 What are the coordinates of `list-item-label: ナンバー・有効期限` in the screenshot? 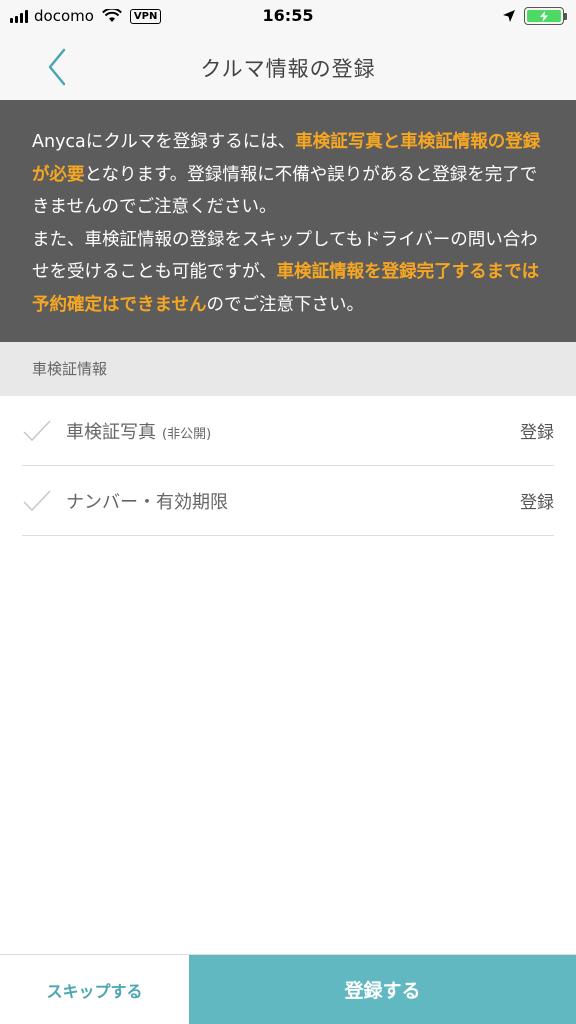 It's located at (147, 502).